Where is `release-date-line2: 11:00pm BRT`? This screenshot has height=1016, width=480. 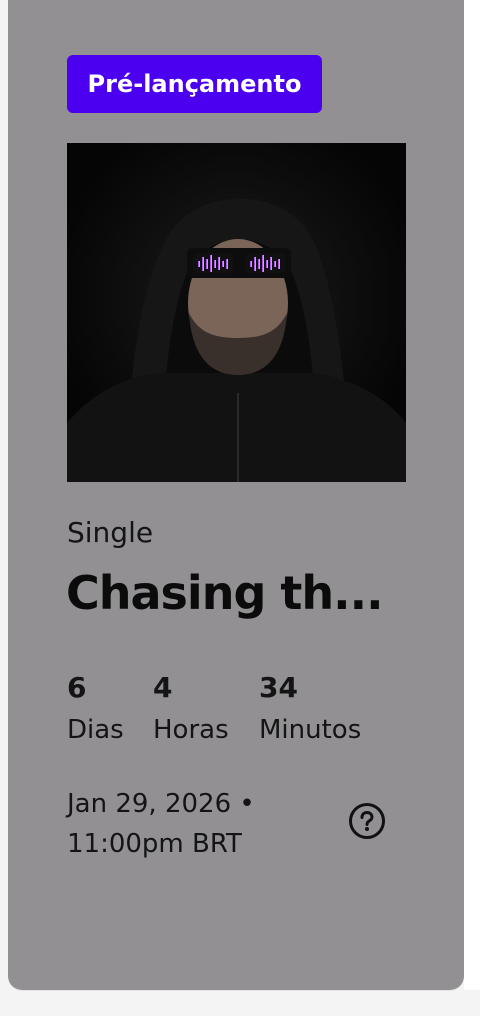 release-date-line2: 11:00pm BRT is located at coordinates (154, 844).